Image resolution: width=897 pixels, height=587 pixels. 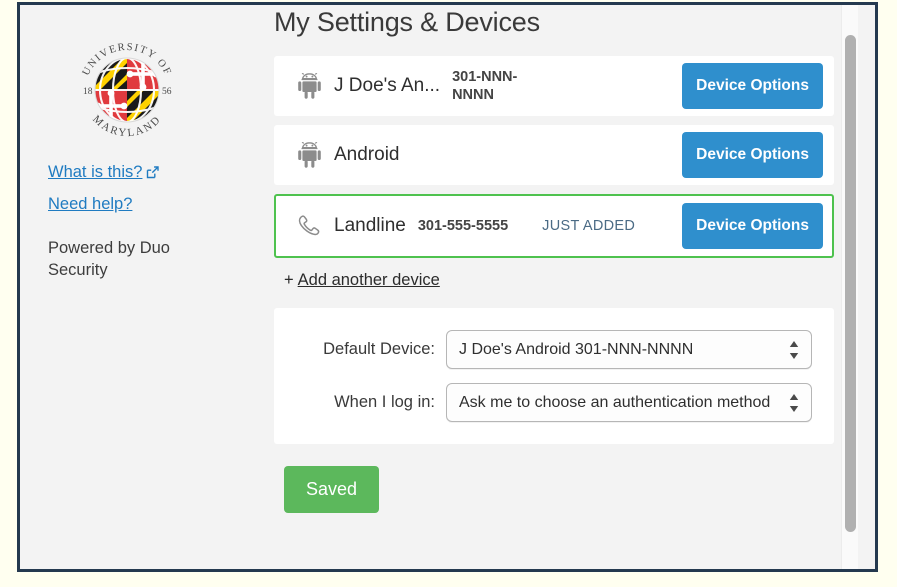 I want to click on page-title: My Settings & Devices, so click(x=407, y=22).